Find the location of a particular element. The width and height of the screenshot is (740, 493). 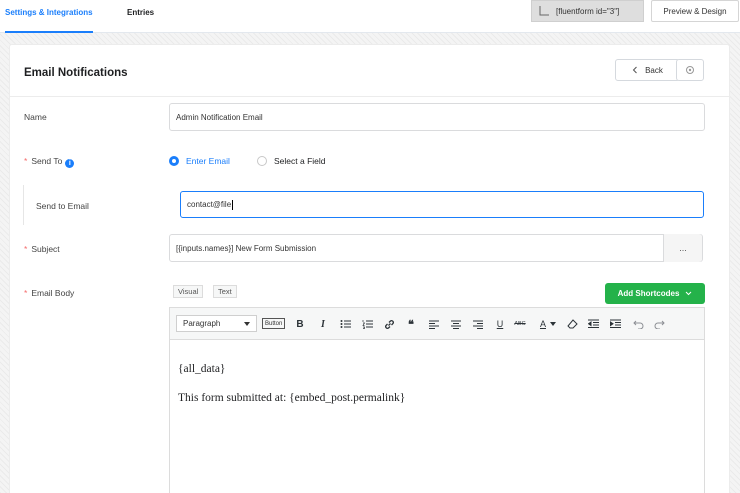

send-to-email-value: contact@file is located at coordinates (209, 204).